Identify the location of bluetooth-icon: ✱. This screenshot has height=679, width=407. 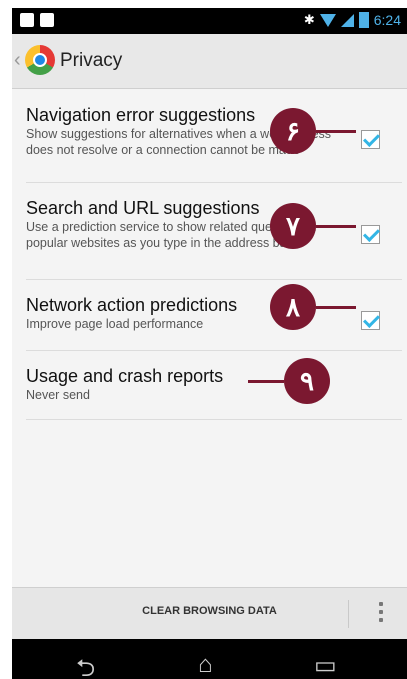
(309, 19).